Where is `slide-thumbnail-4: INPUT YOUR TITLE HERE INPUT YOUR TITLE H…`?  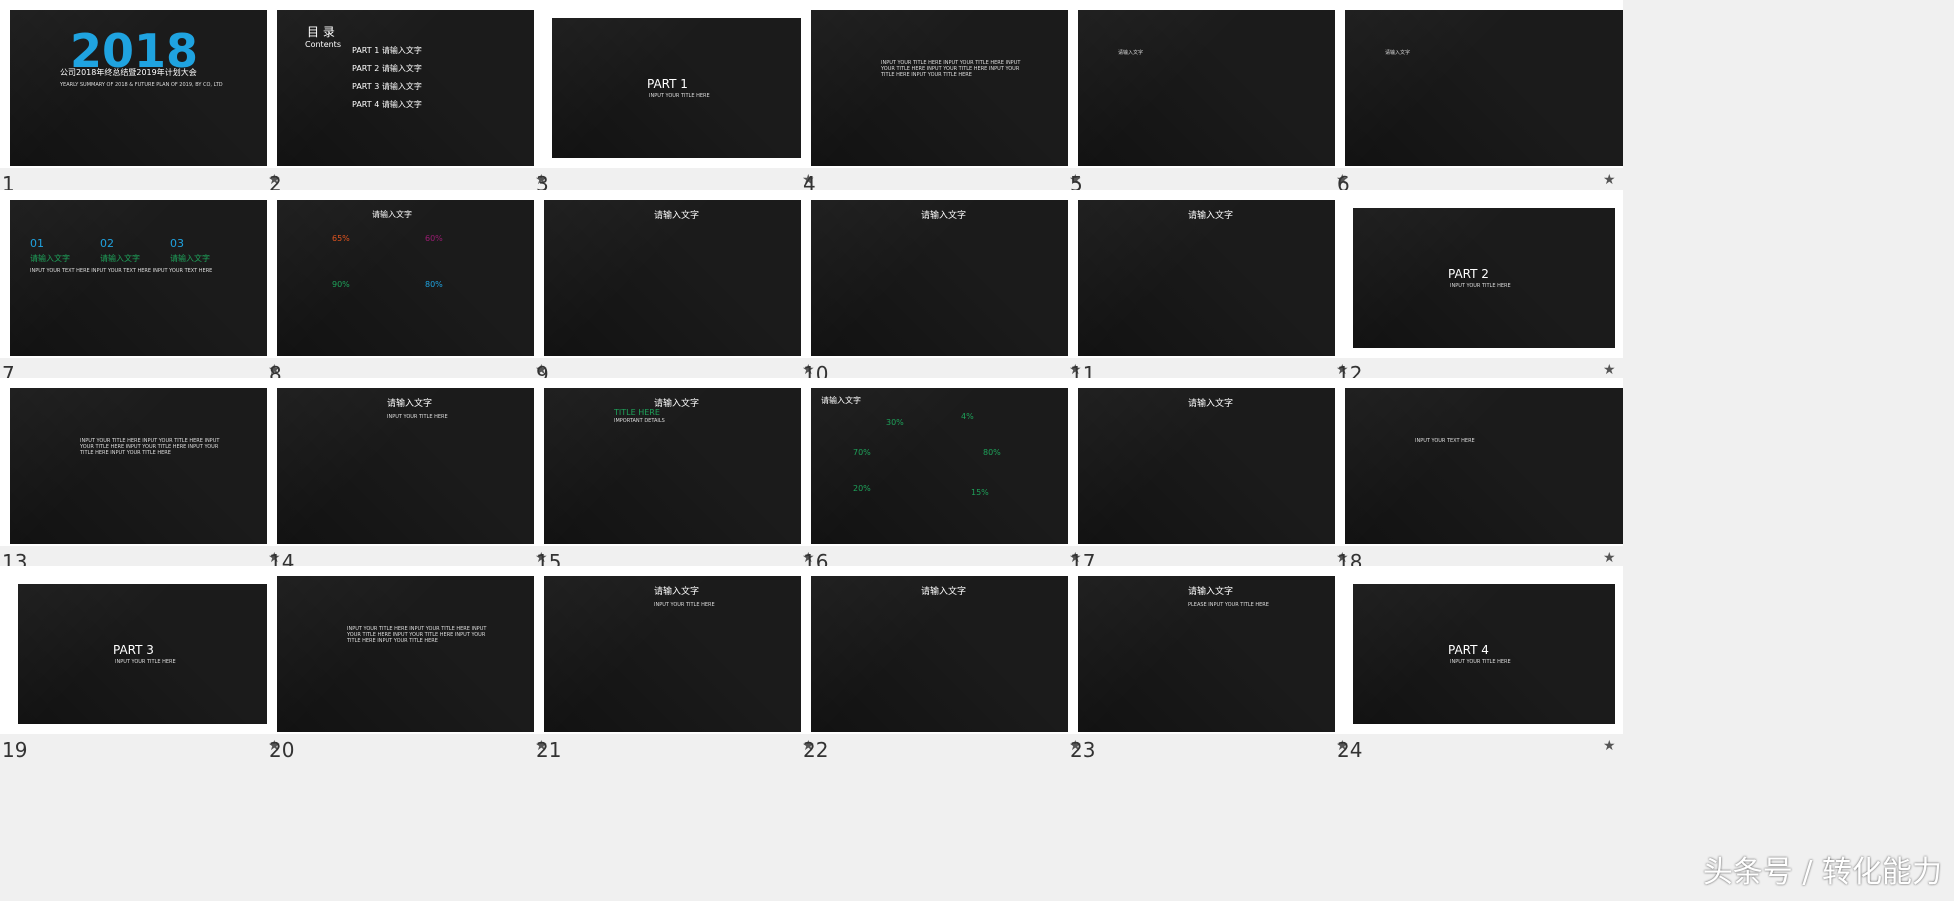
slide-thumbnail-4: INPUT YOUR TITLE HERE INPUT YOUR TITLE H… is located at coordinates (951, 100).